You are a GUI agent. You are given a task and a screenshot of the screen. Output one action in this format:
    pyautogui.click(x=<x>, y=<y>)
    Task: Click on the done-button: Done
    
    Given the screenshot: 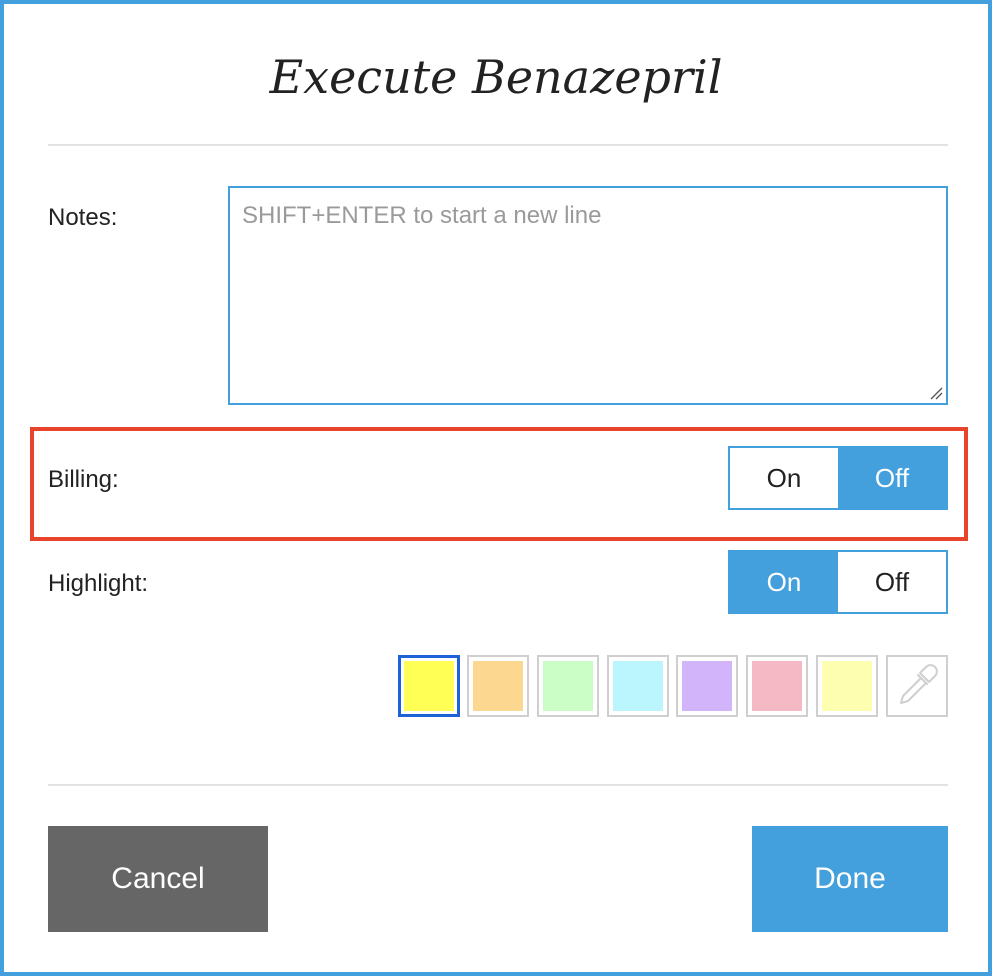 What is the action you would take?
    pyautogui.click(x=850, y=879)
    